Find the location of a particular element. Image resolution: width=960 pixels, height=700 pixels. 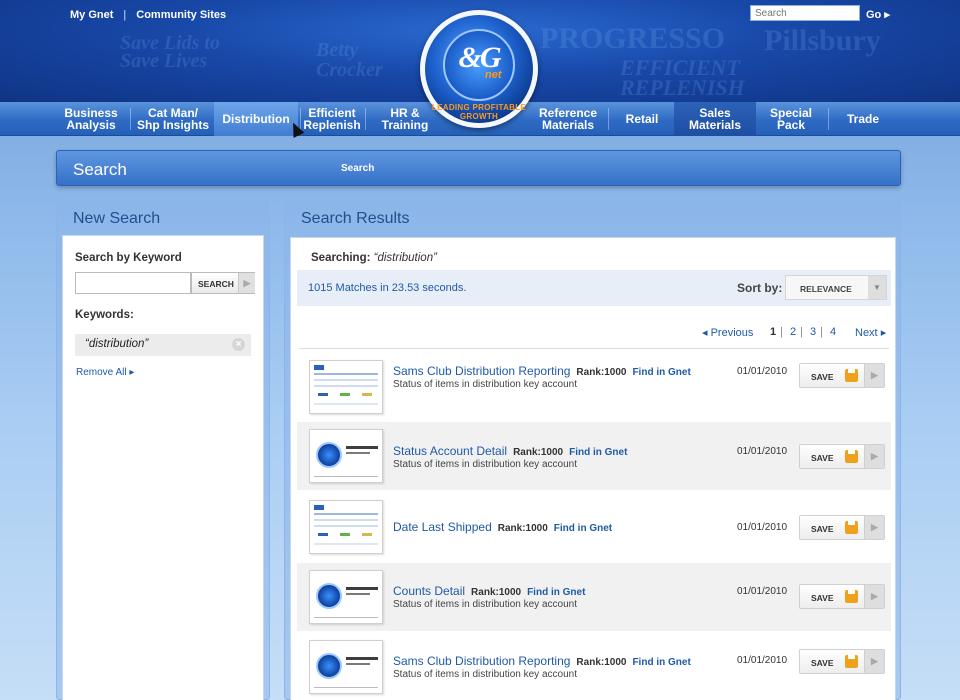

nav-label: Distribution is located at coordinates (256, 119).